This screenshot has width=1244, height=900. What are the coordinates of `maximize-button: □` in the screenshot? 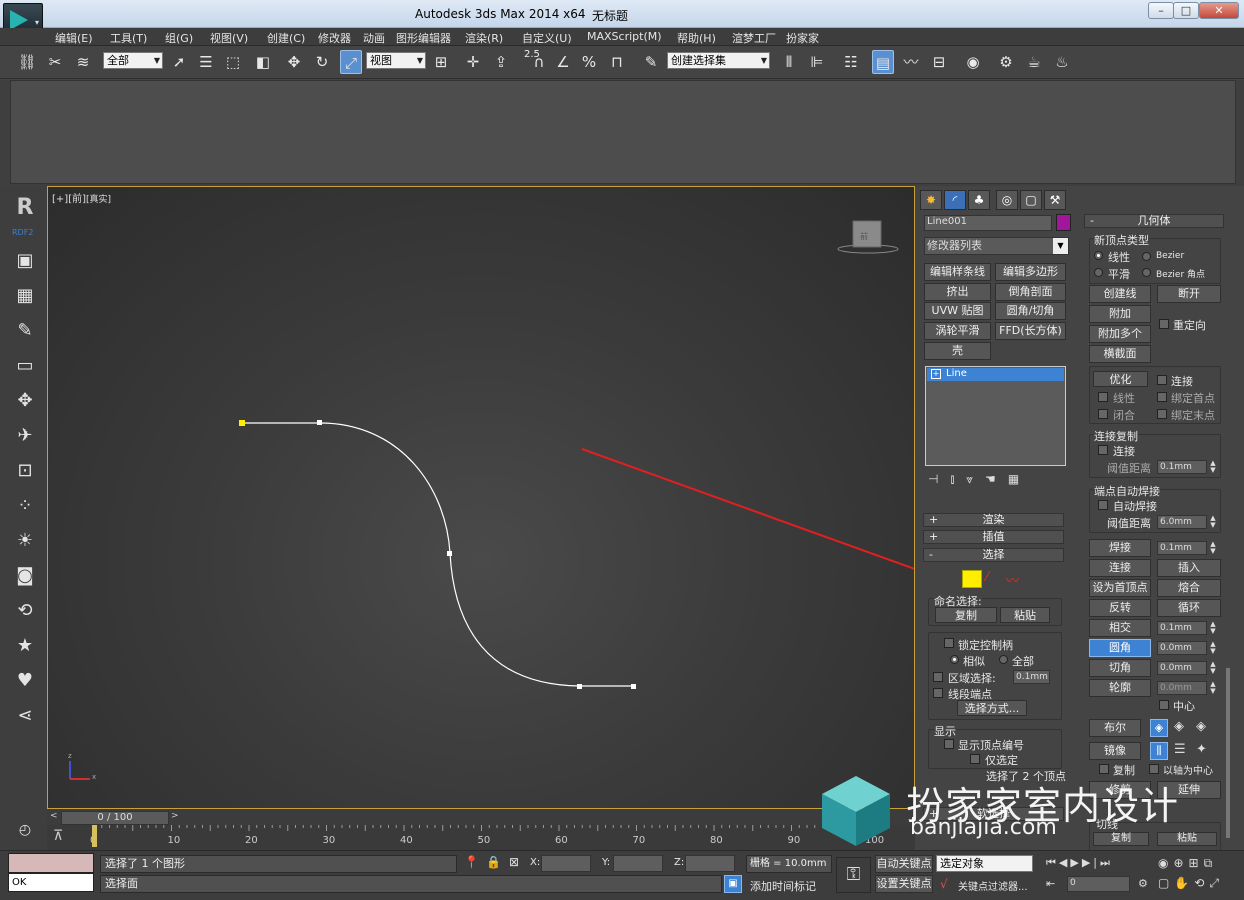 It's located at (1186, 10).